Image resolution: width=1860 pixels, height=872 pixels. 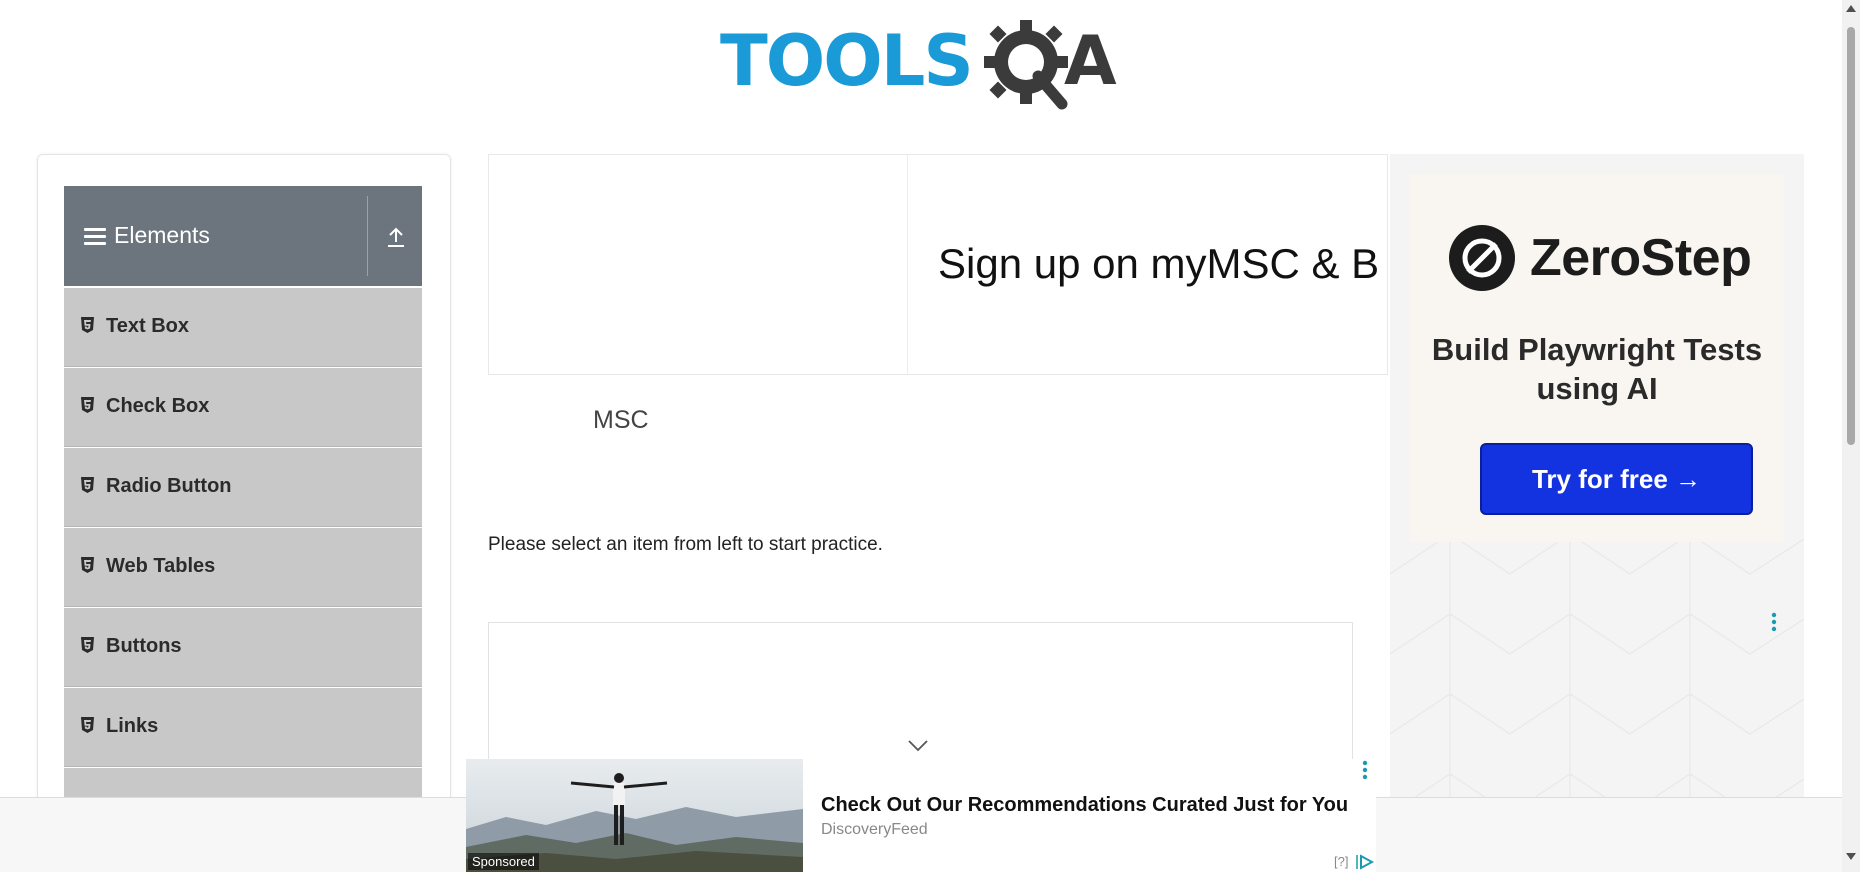 I want to click on menu-item-label: Radio Button, so click(x=169, y=486).